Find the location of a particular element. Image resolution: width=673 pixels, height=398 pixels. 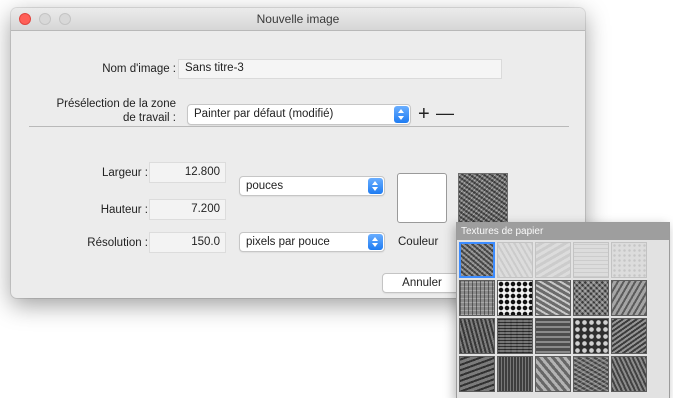

cancel-button: Annuler is located at coordinates (422, 283).